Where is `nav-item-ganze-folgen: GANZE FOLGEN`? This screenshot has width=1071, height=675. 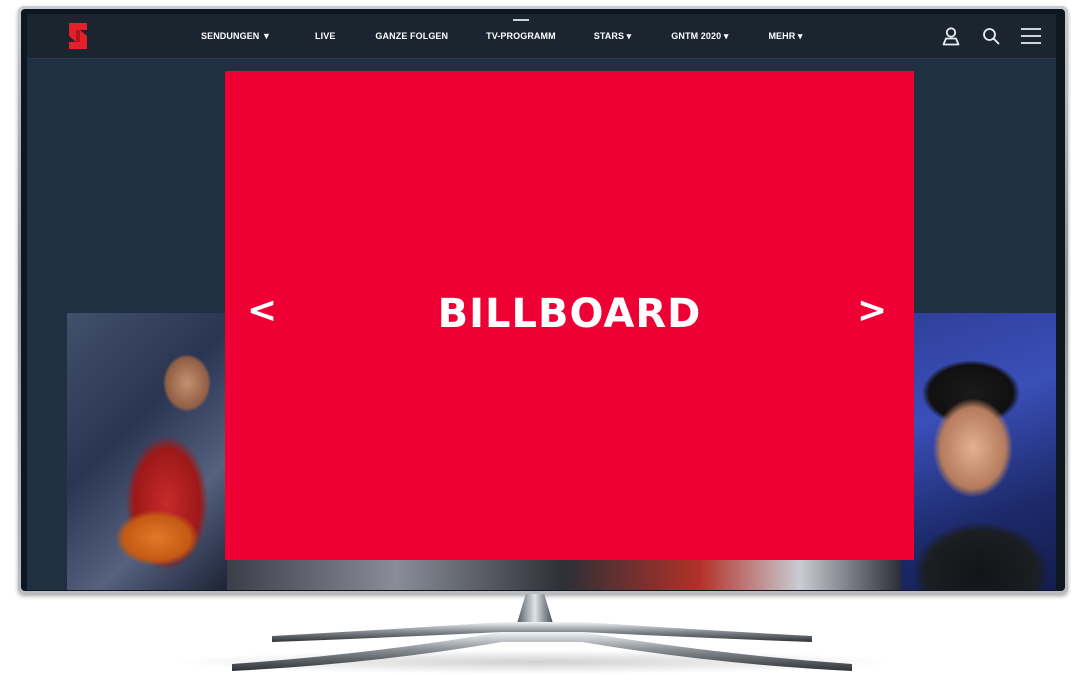 nav-item-ganze-folgen: GANZE FOLGEN is located at coordinates (411, 36).